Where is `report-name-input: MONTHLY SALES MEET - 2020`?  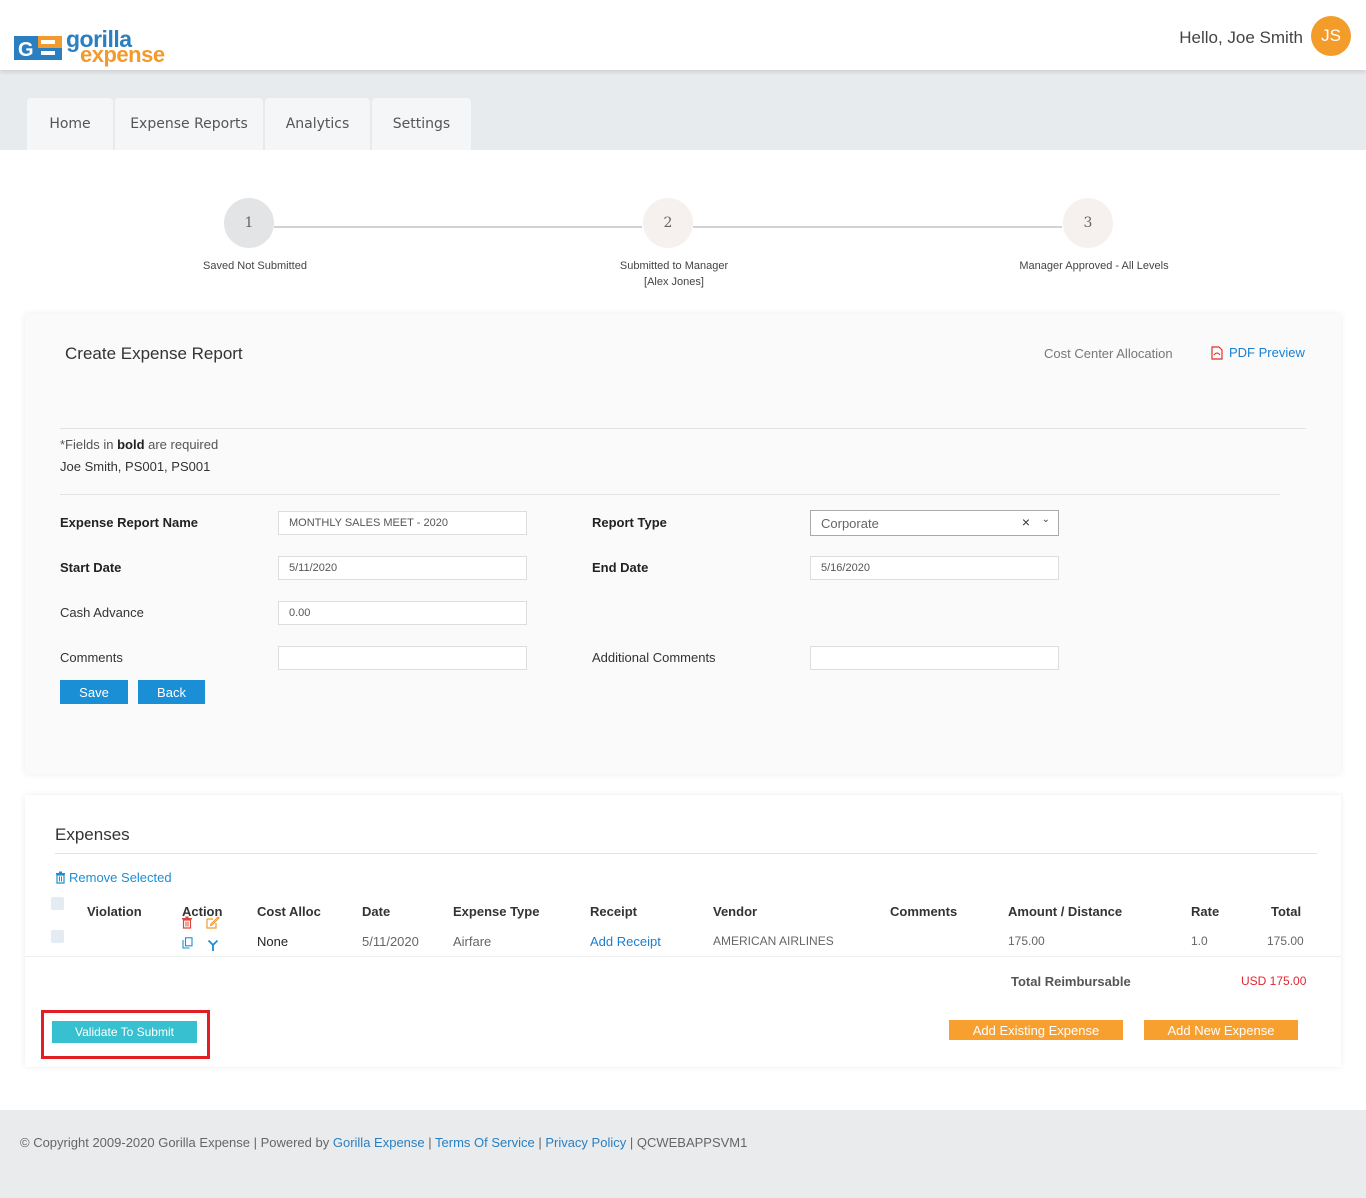 report-name-input: MONTHLY SALES MEET - 2020 is located at coordinates (402, 523).